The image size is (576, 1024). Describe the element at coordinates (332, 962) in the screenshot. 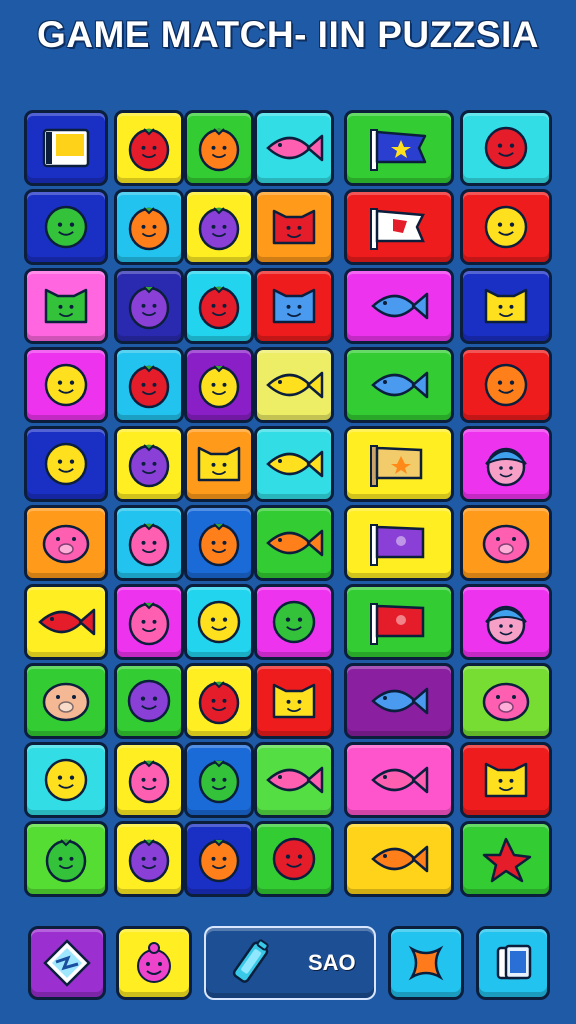

I see `save-label: SAO` at that location.